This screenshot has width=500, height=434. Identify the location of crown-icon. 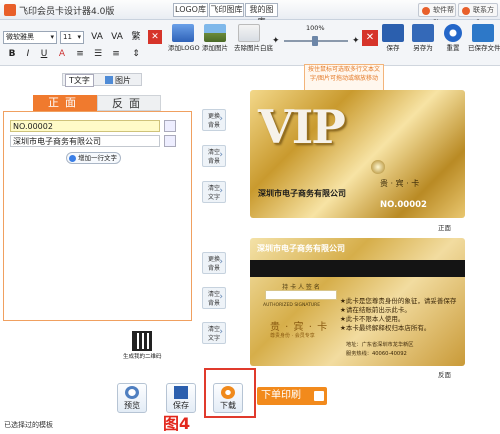
(378, 167).